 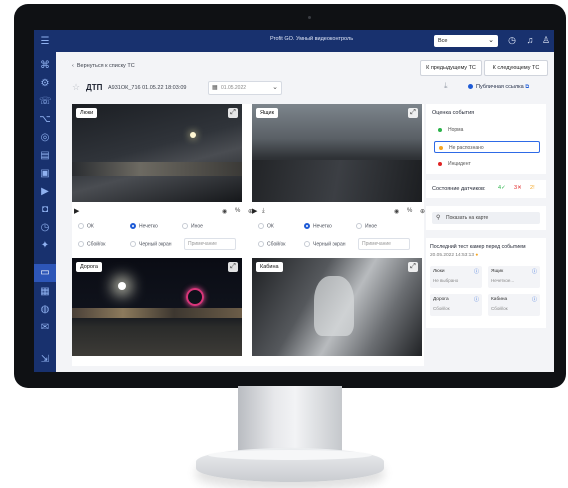 I want to click on route-icon: ⌥, so click(x=45, y=120).